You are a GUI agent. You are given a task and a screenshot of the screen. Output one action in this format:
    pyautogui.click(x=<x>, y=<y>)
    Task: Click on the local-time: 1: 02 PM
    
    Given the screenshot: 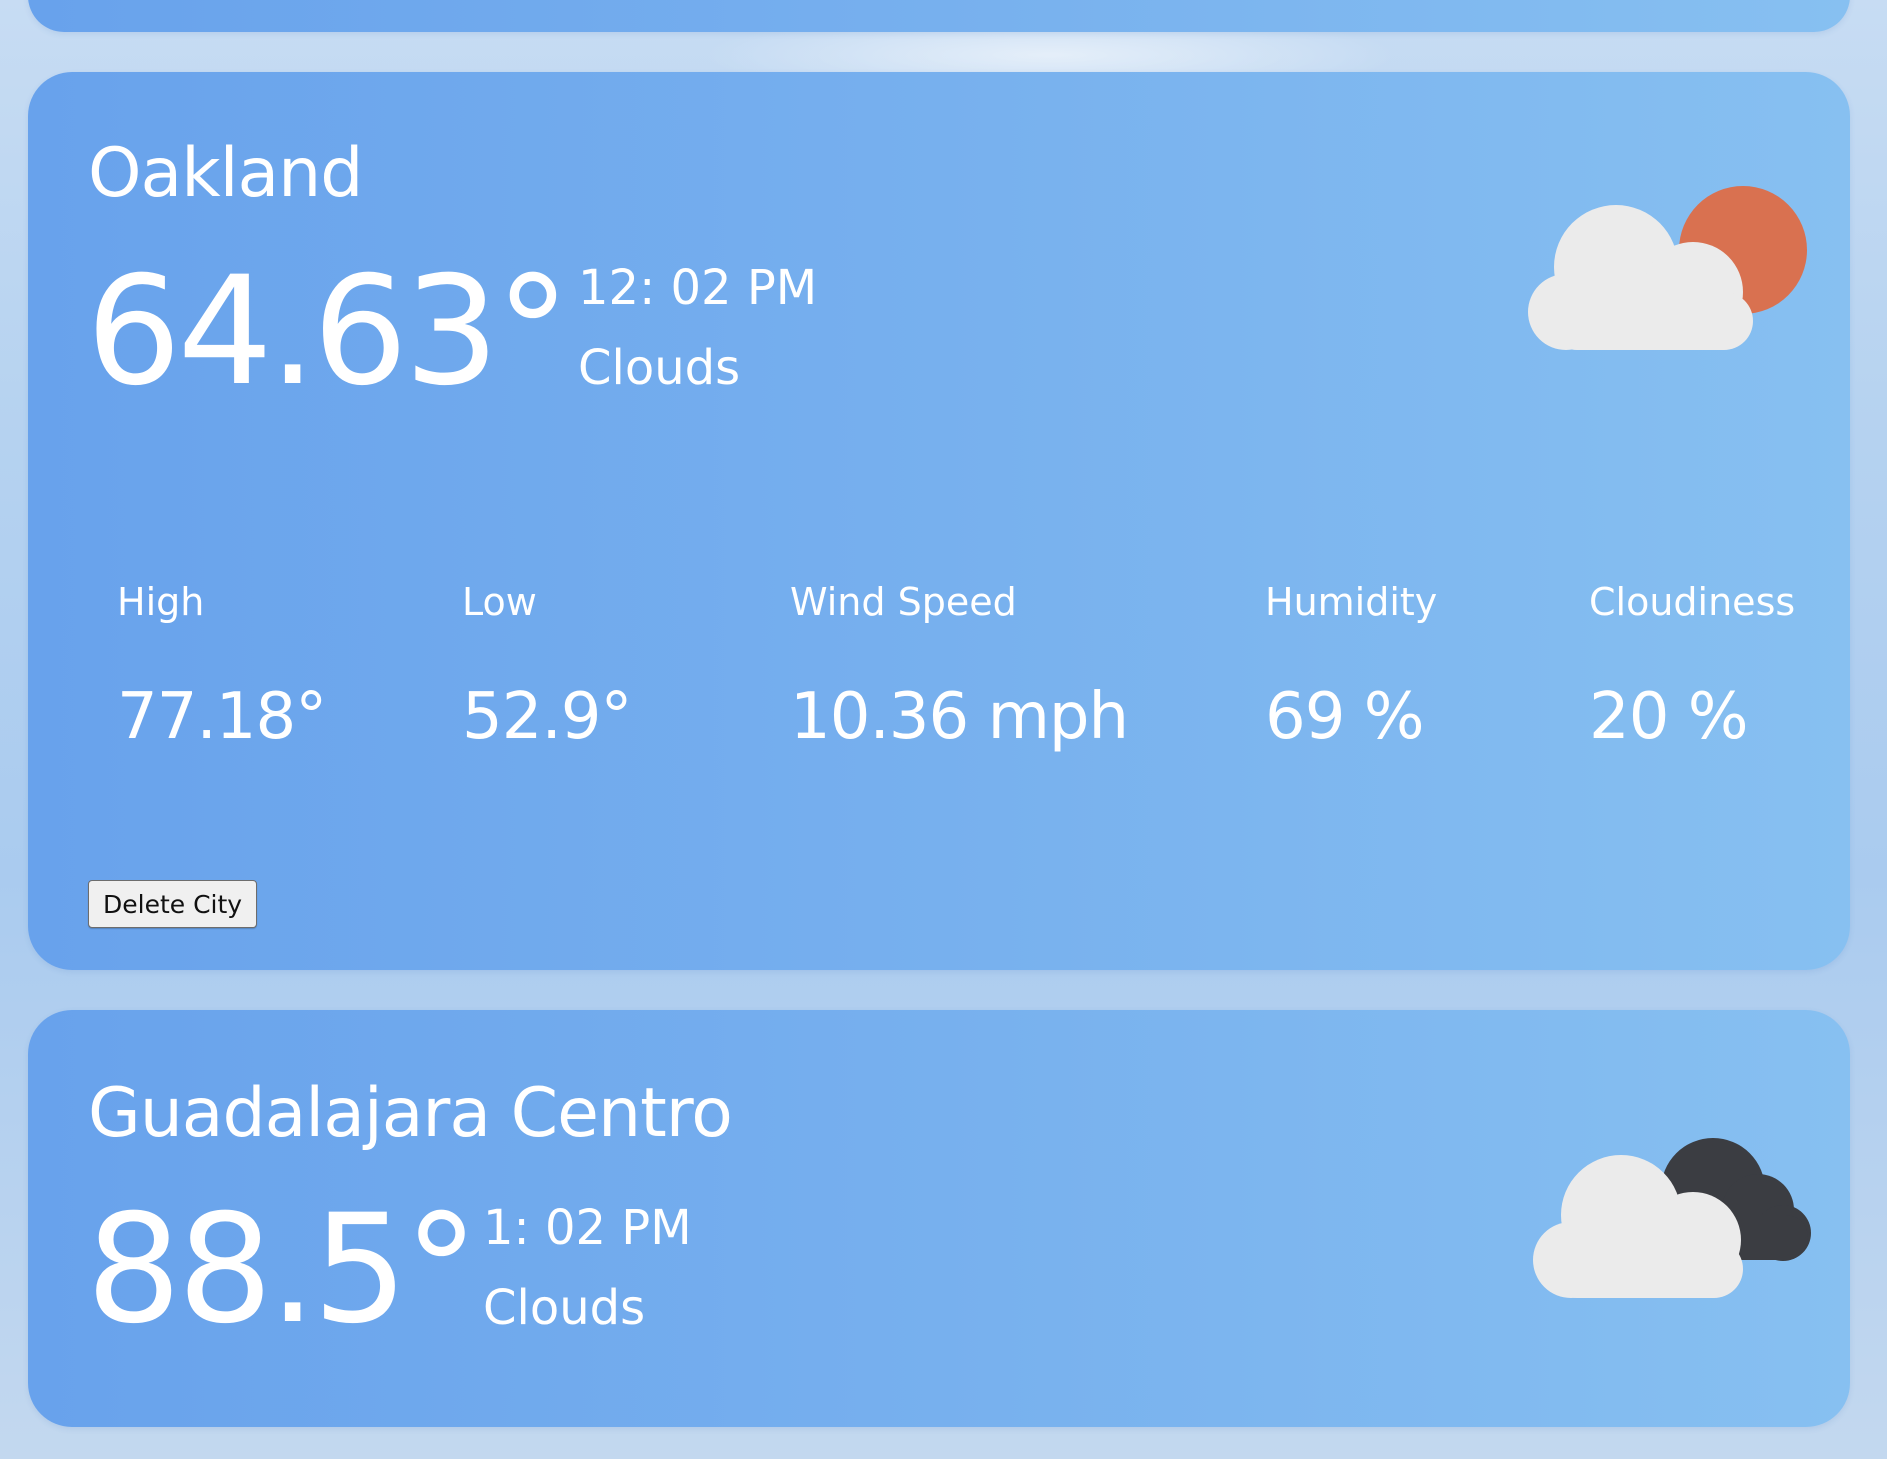 What is the action you would take?
    pyautogui.click(x=587, y=1228)
    